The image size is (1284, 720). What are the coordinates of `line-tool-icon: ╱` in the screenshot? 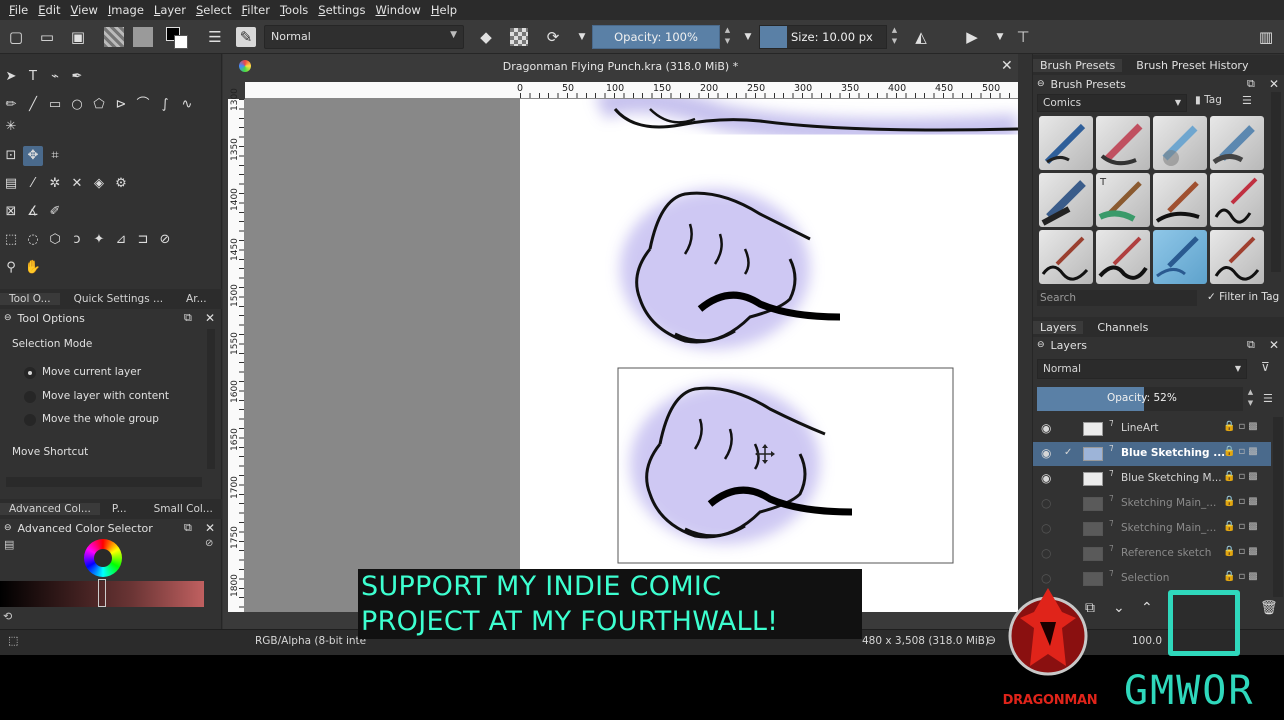 It's located at (33, 105).